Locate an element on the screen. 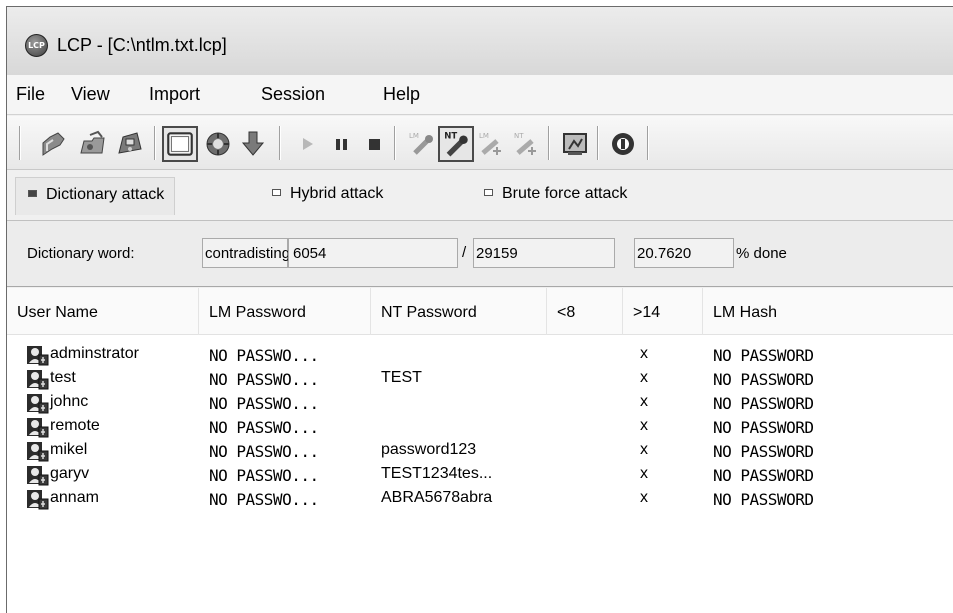 The width and height of the screenshot is (953, 613). select-source-icon is located at coordinates (180, 144).